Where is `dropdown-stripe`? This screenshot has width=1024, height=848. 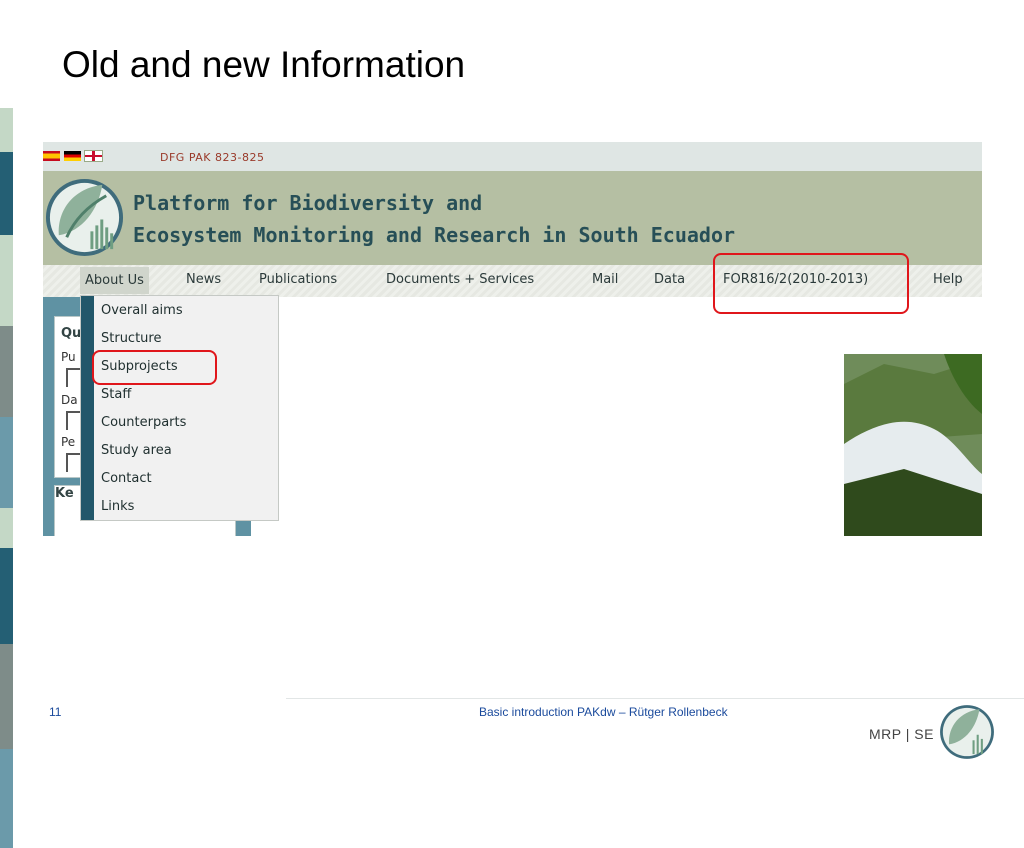 dropdown-stripe is located at coordinates (87, 408).